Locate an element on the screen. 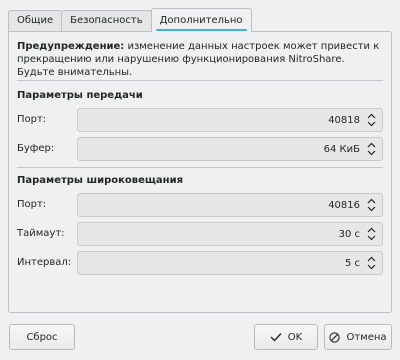 The image size is (400, 360). tab-advanced: Дополнительно is located at coordinates (201, 20).